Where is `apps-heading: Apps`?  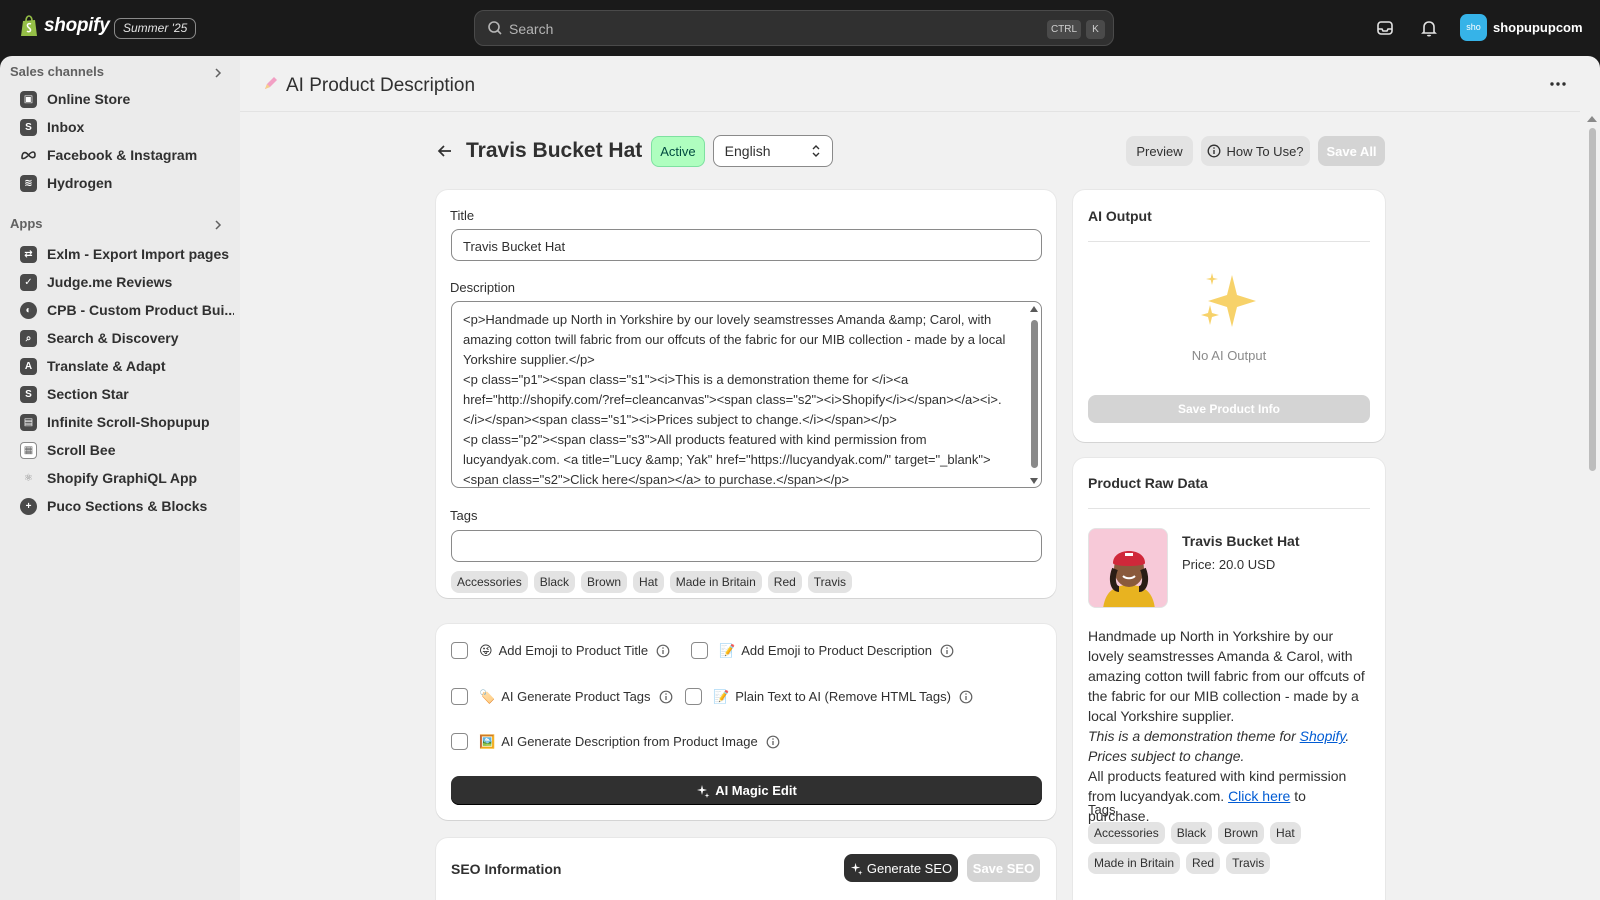 apps-heading: Apps is located at coordinates (26, 223).